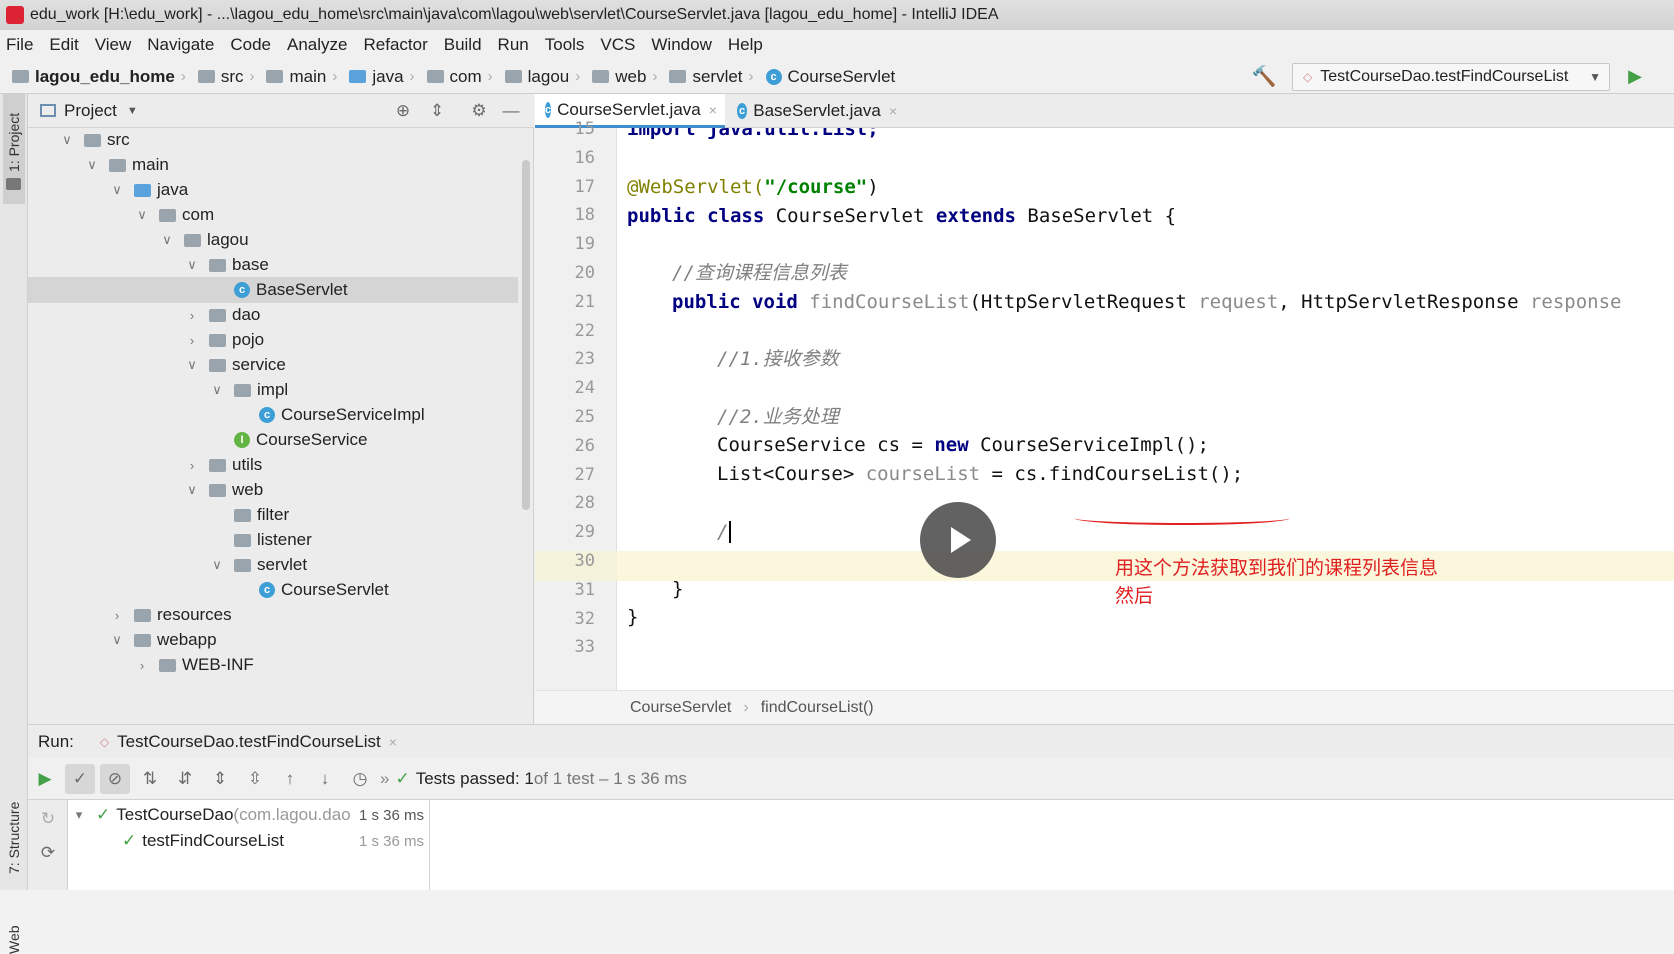 The image size is (1674, 954). What do you see at coordinates (681, 45) in the screenshot?
I see `menu-window: Window` at bounding box center [681, 45].